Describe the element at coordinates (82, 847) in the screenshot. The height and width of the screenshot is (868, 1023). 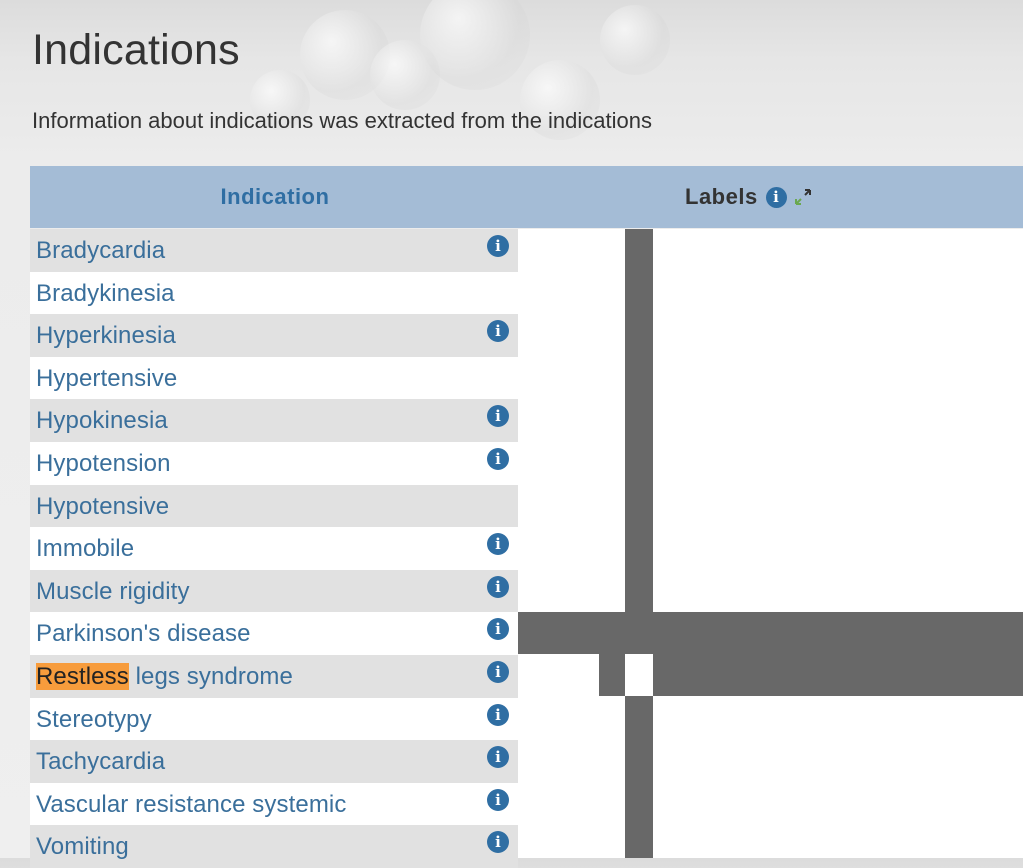
I see `indication-link: Vomiting` at that location.